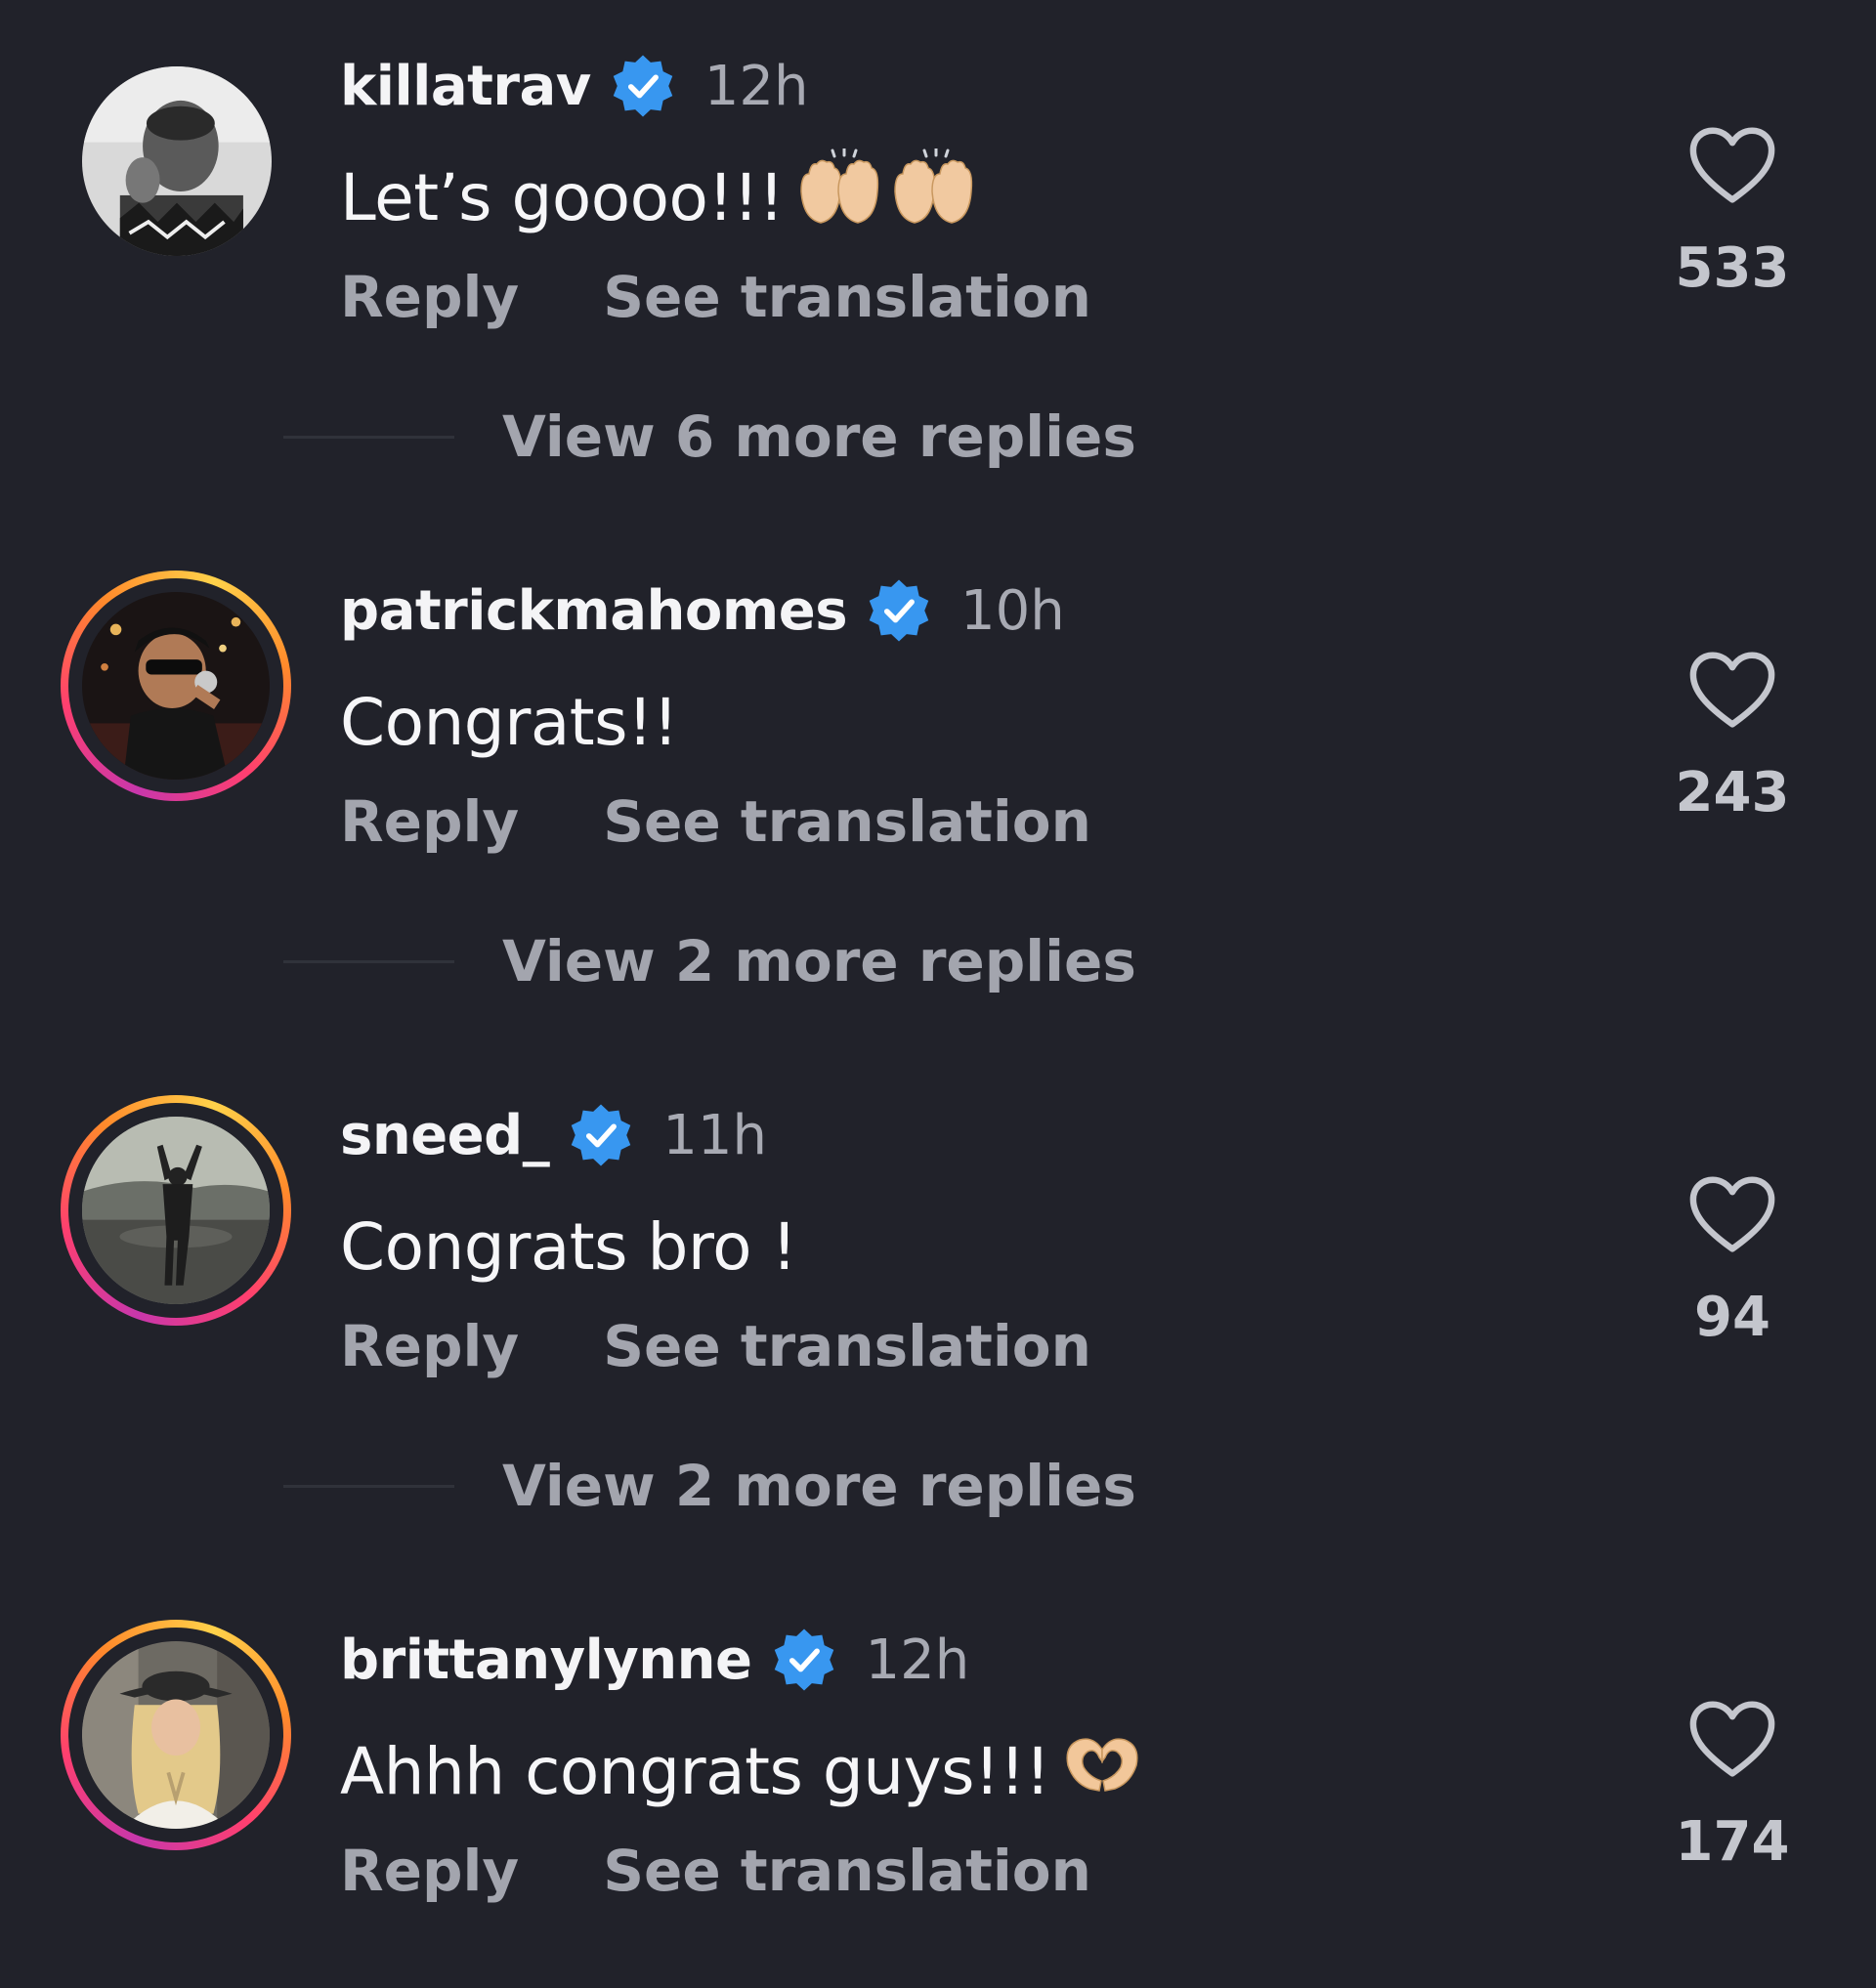 This screenshot has width=1876, height=1988. What do you see at coordinates (1732, 793) in the screenshot?
I see `like-count: 243` at bounding box center [1732, 793].